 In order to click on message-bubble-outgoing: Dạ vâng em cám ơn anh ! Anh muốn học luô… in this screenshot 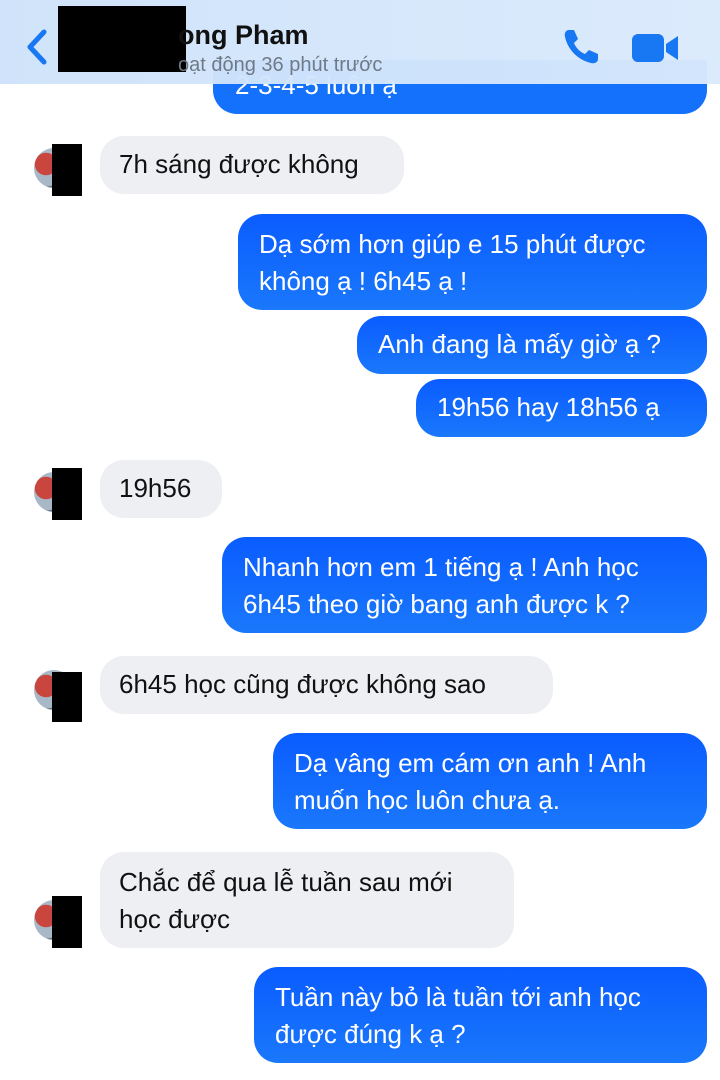, I will do `click(490, 781)`.